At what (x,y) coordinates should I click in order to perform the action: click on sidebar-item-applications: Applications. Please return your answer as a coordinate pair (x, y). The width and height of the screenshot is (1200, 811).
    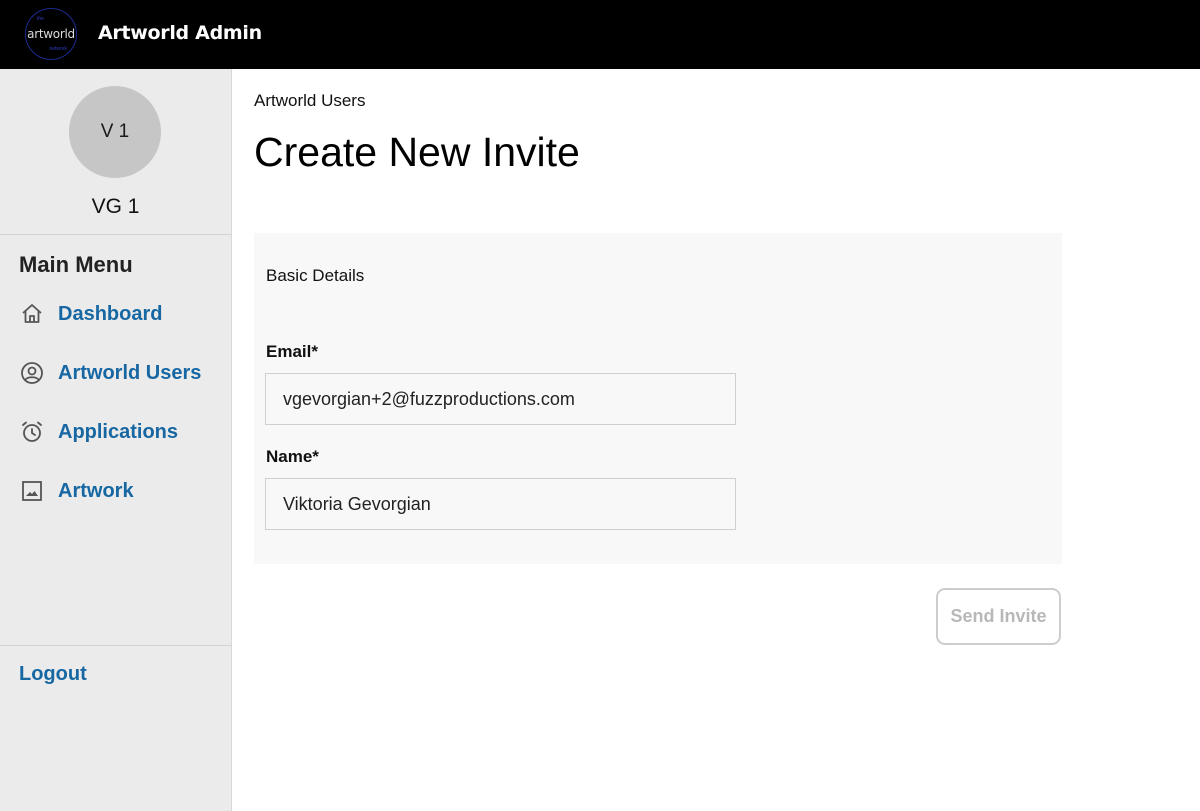
    Looking at the image, I should click on (98, 432).